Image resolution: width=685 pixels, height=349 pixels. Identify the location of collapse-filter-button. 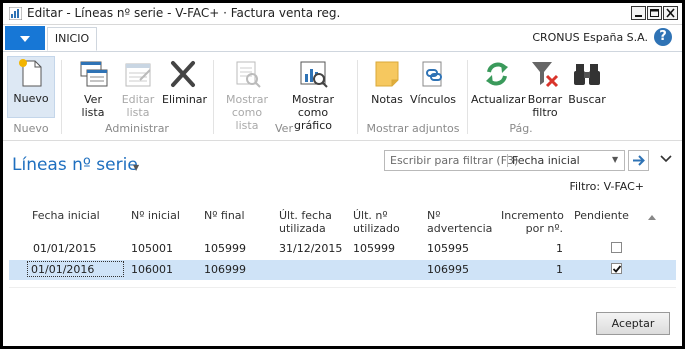
(666, 159).